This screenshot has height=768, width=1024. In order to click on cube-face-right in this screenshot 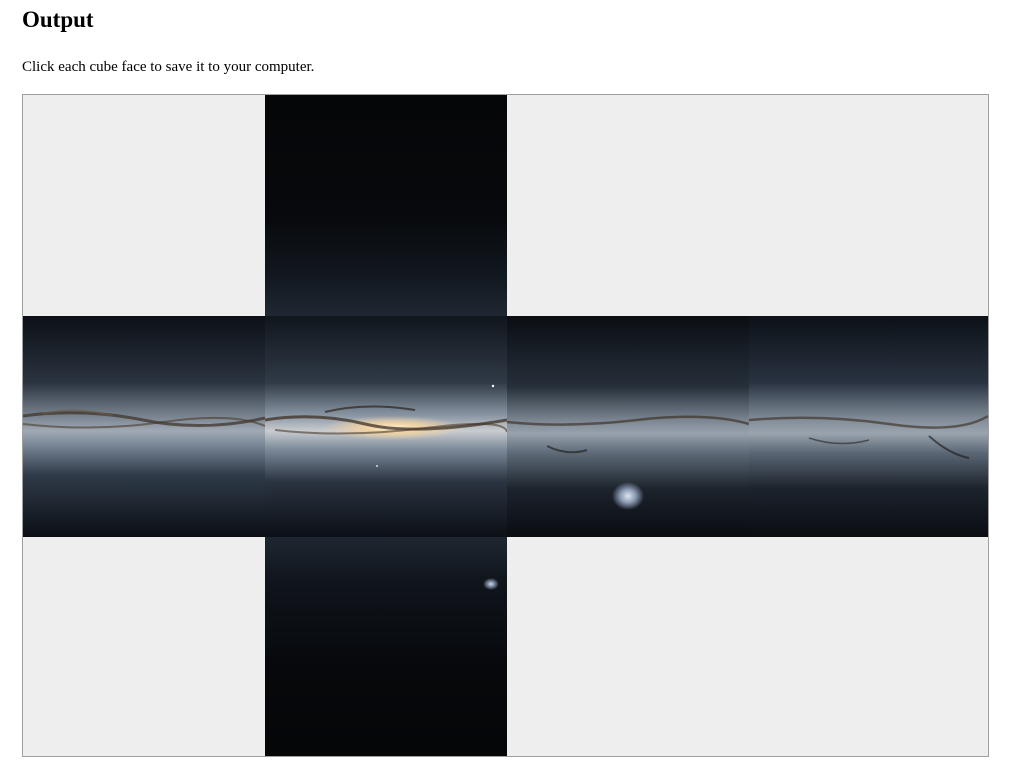, I will do `click(628, 426)`.